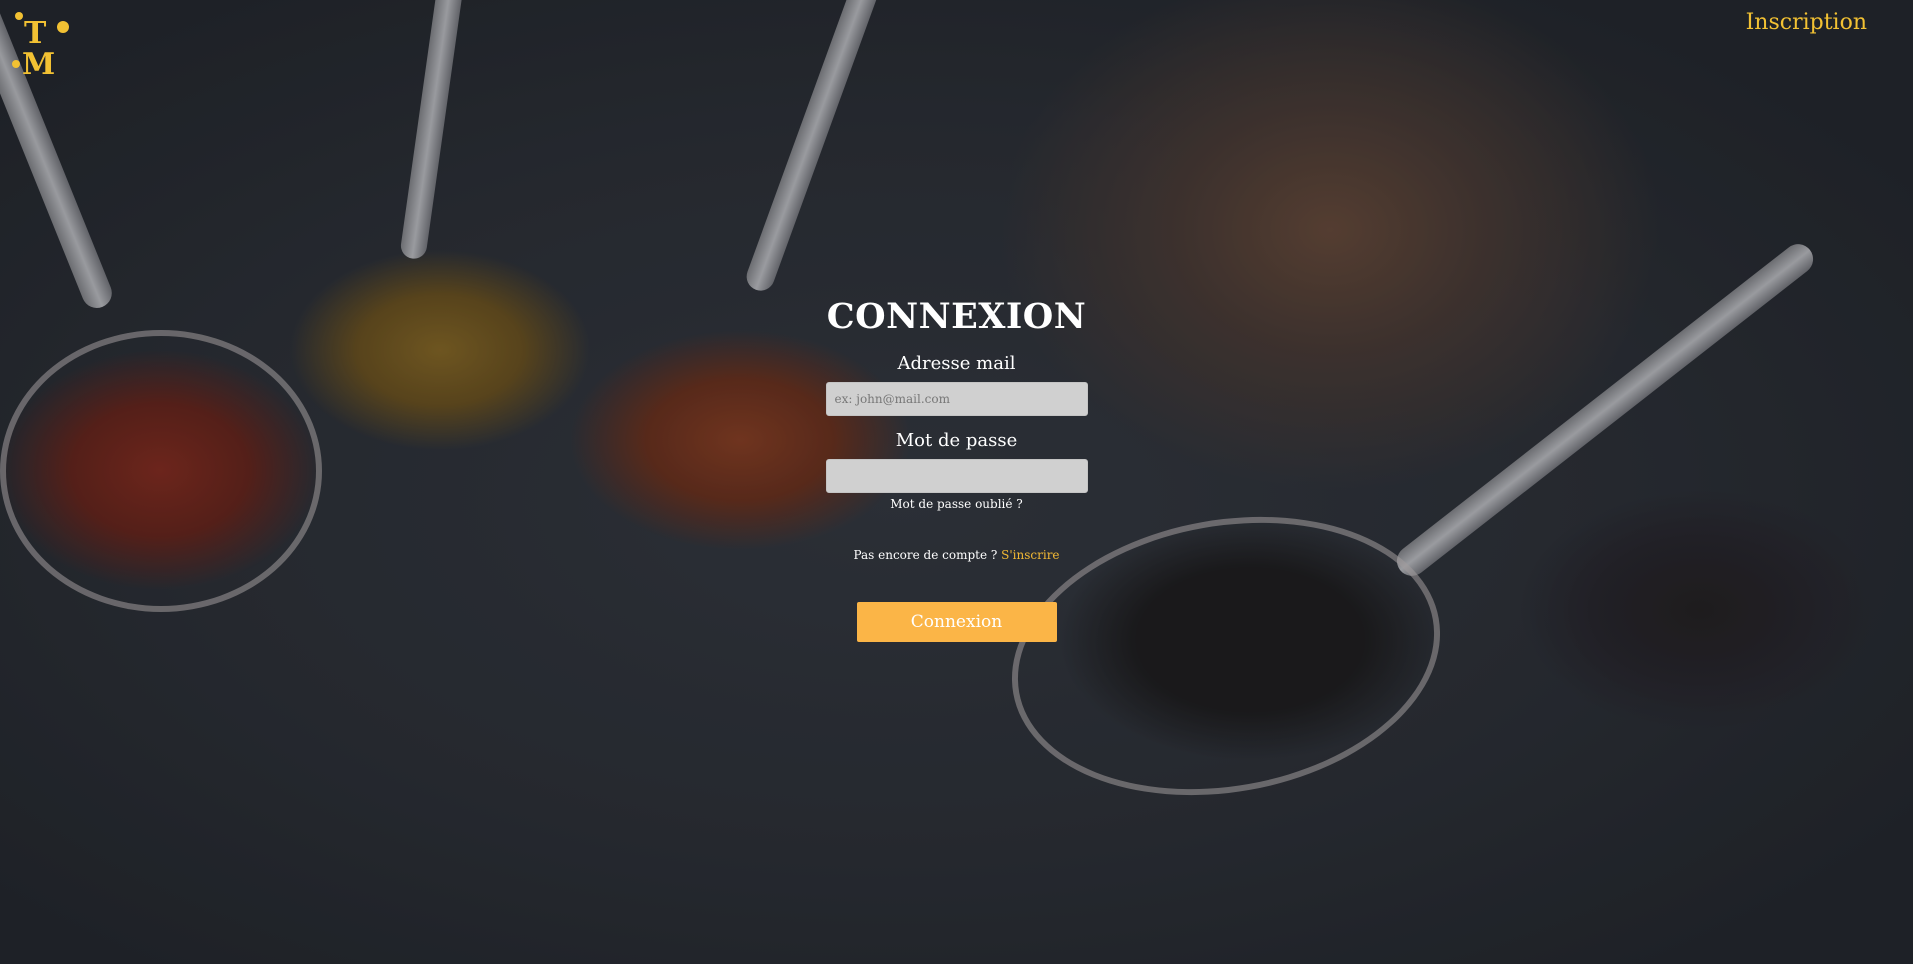 This screenshot has height=964, width=1913. I want to click on no-account-line: Pas encore de compte ? S'inscrire, so click(956, 555).